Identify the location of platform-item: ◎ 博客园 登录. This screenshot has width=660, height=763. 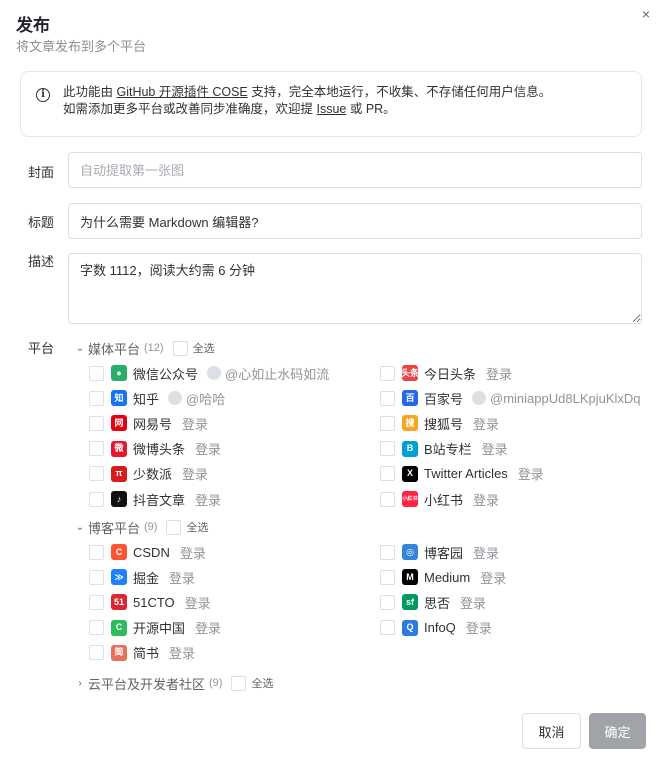
(520, 552).